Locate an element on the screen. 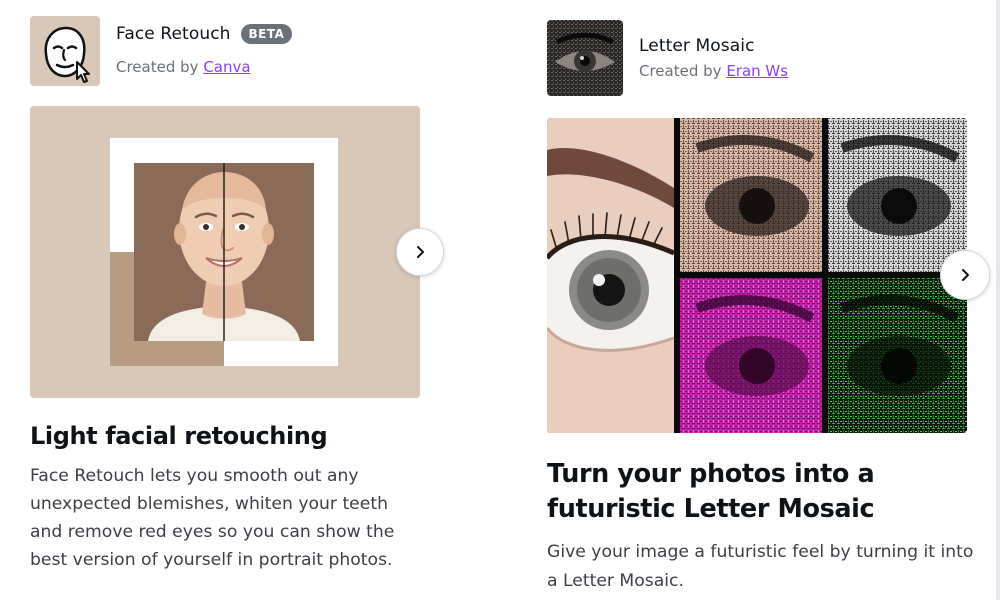  created-by: Created by Eran Ws is located at coordinates (713, 71).